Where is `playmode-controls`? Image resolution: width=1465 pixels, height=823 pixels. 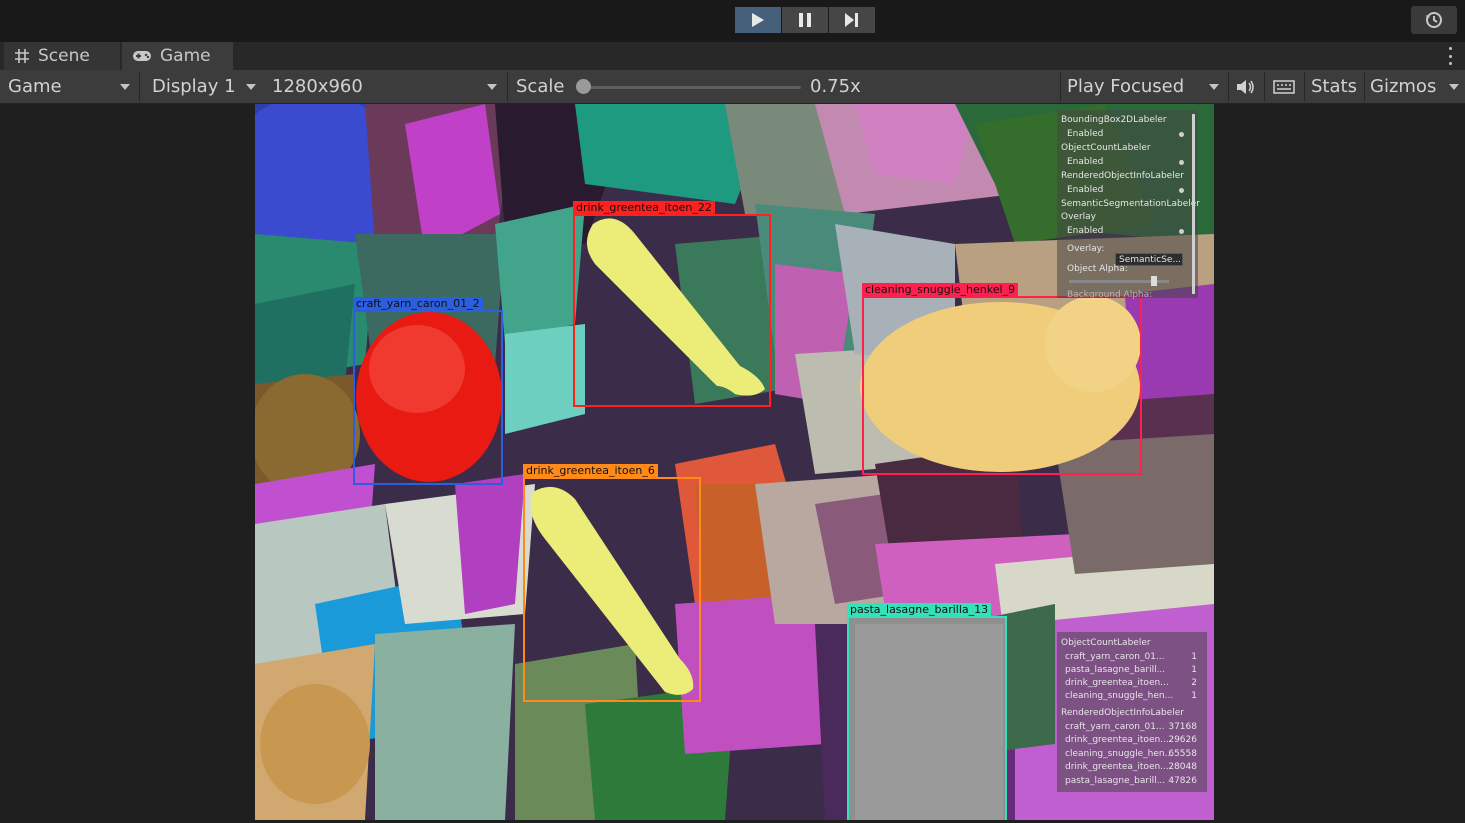
playmode-controls is located at coordinates (805, 20).